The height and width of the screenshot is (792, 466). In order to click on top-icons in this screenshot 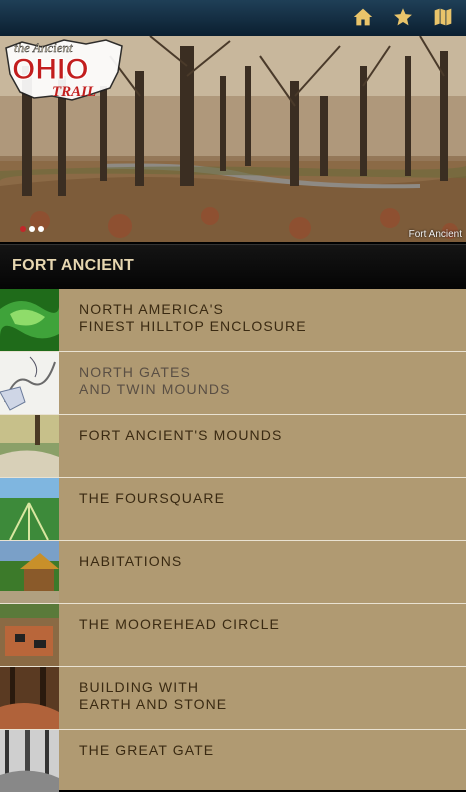, I will do `click(403, 17)`.